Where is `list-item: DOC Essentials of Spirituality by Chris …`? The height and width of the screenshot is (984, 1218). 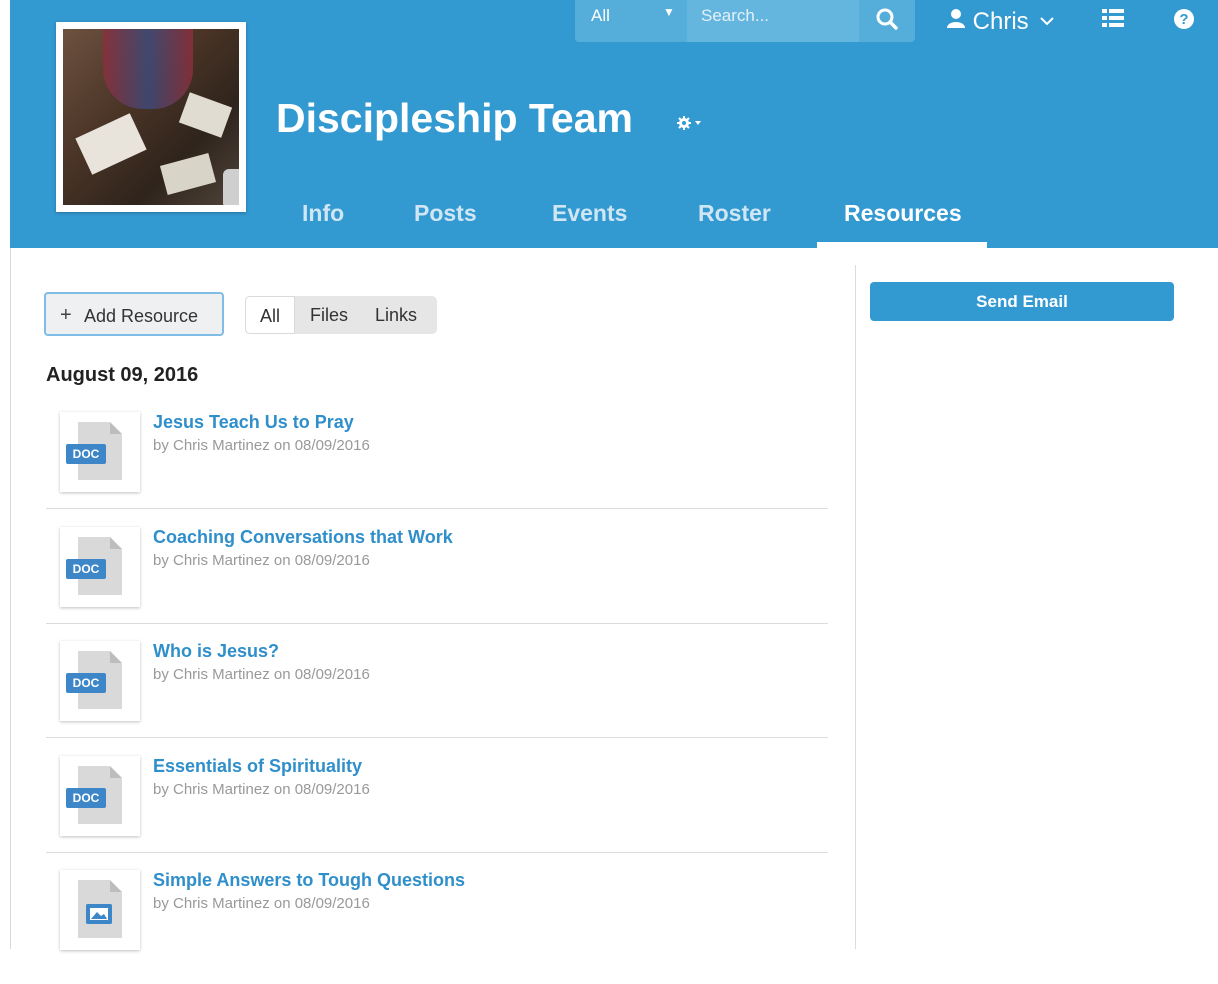
list-item: DOC Essentials of Spirituality by Chris … is located at coordinates (437, 813).